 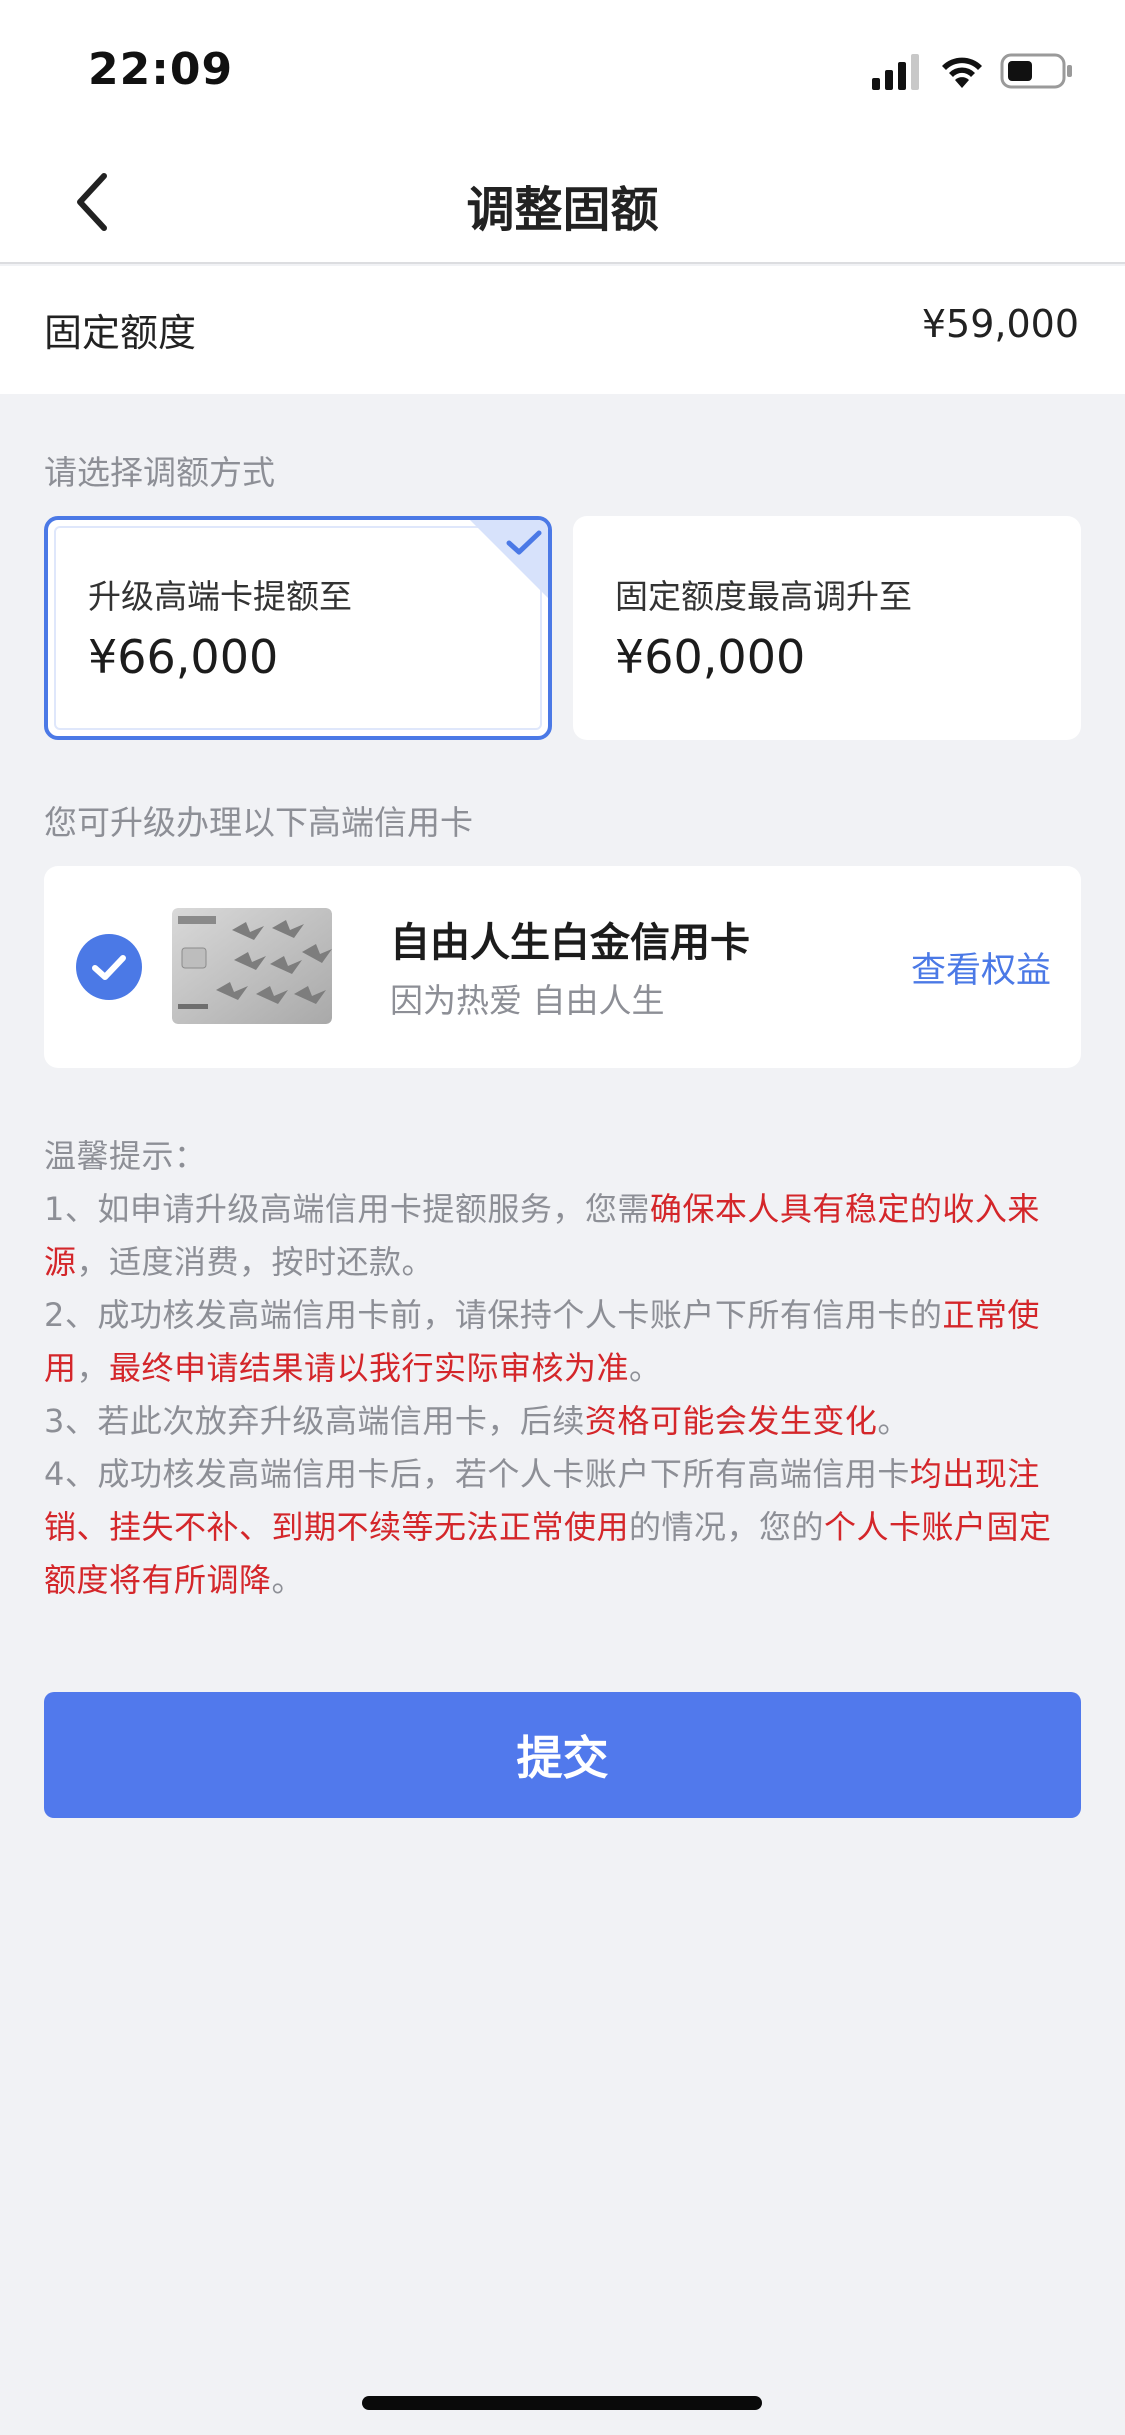 What do you see at coordinates (93, 1368) in the screenshot?
I see `tip-text: ，` at bounding box center [93, 1368].